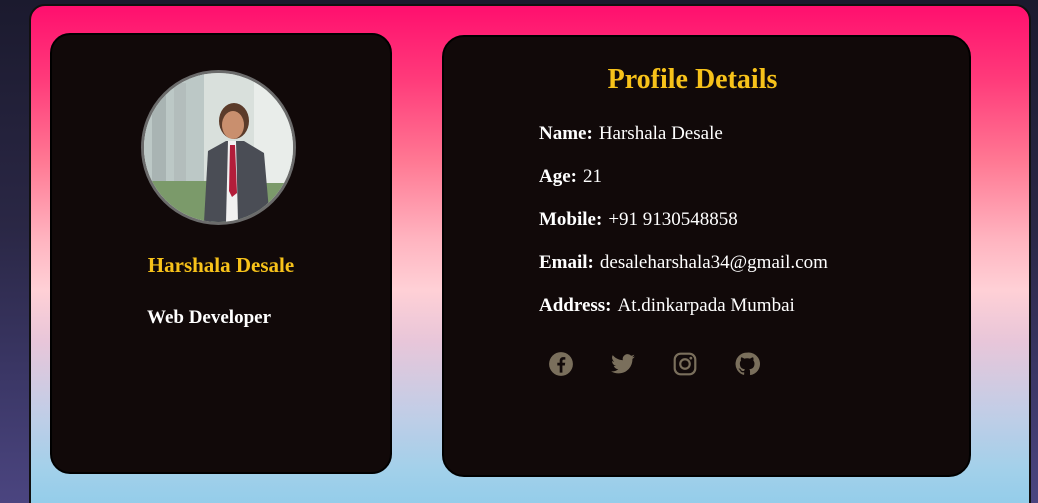 The width and height of the screenshot is (1038, 503). I want to click on detail-value: desaleharshala34@gmail.com, so click(713, 262).